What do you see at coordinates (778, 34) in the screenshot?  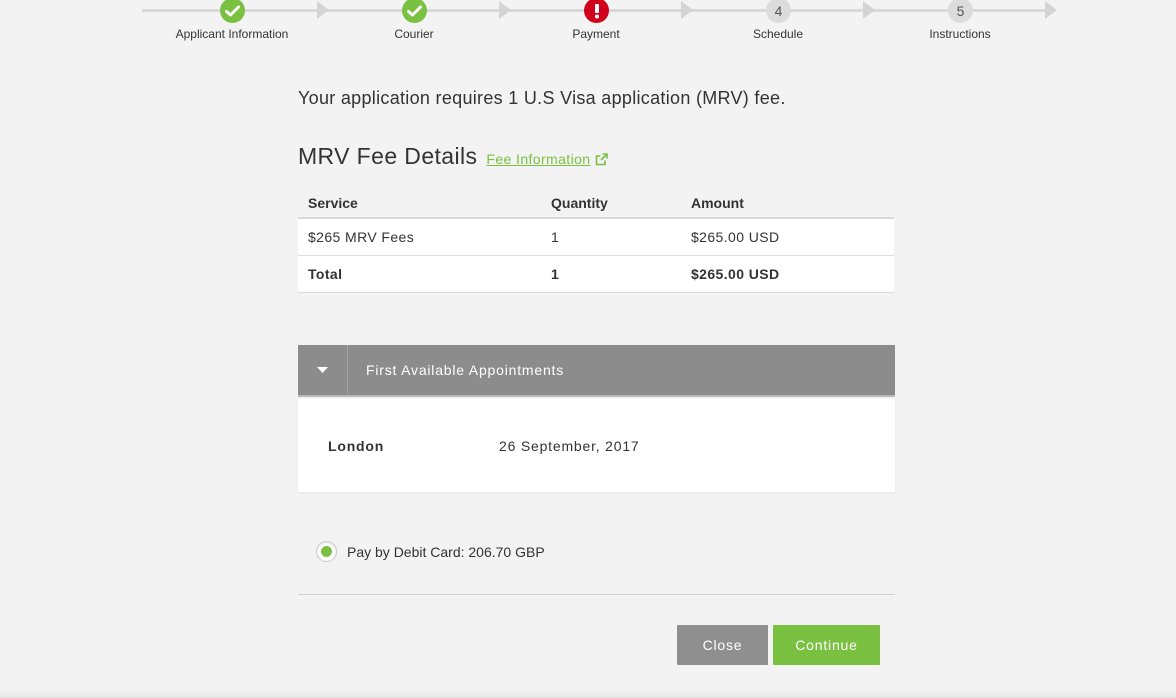 I see `step-label-schedule: Schedule` at bounding box center [778, 34].